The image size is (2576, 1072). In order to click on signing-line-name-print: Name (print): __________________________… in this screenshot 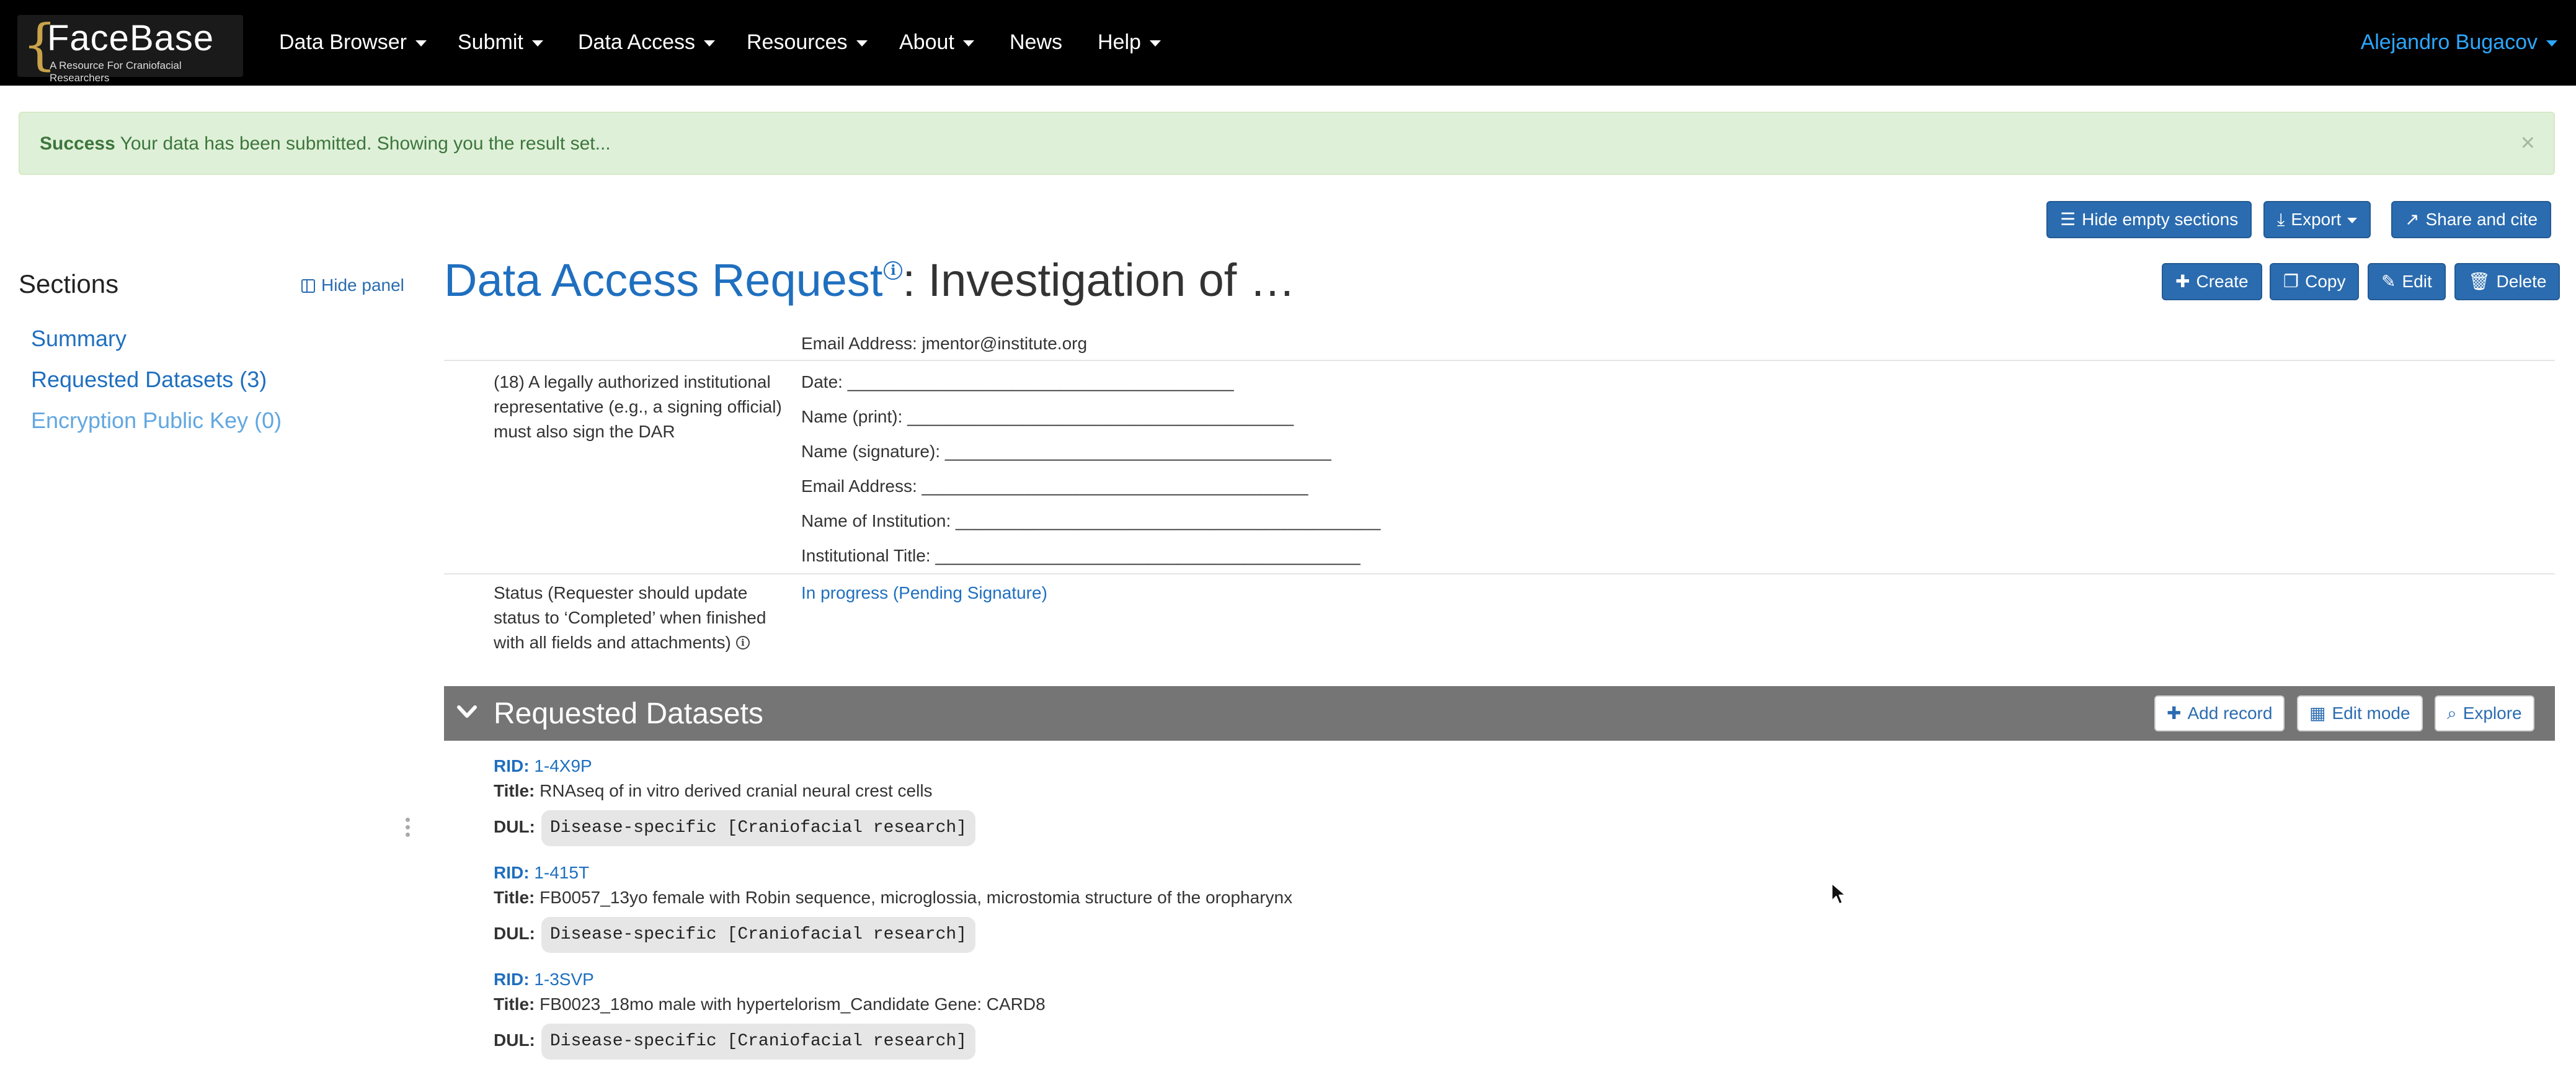, I will do `click(1047, 416)`.